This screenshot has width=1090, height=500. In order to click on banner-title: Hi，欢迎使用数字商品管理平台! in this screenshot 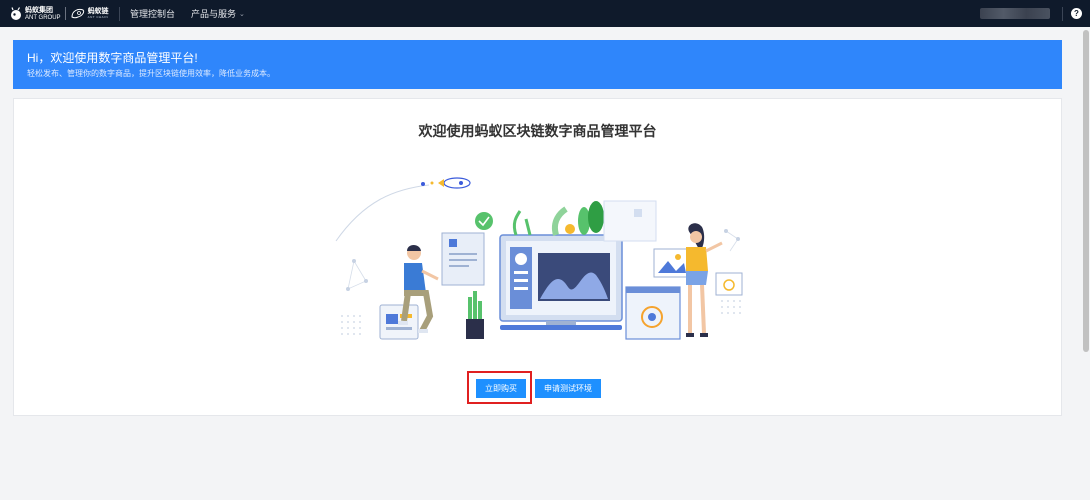, I will do `click(112, 58)`.